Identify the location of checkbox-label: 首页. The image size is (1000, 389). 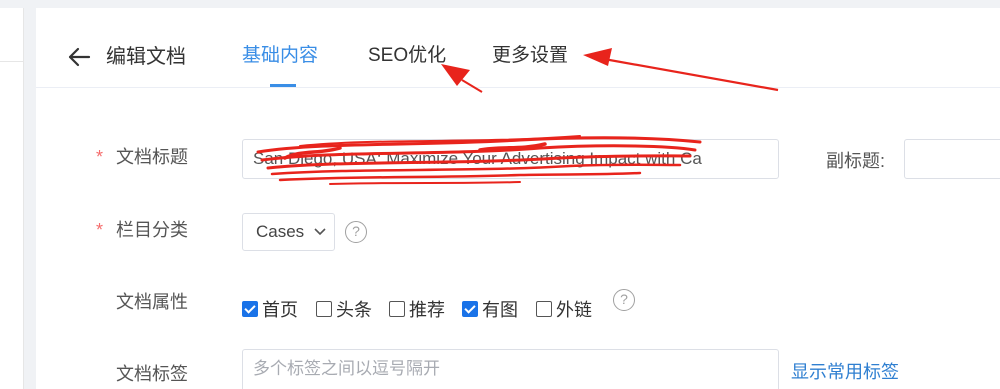
(280, 310).